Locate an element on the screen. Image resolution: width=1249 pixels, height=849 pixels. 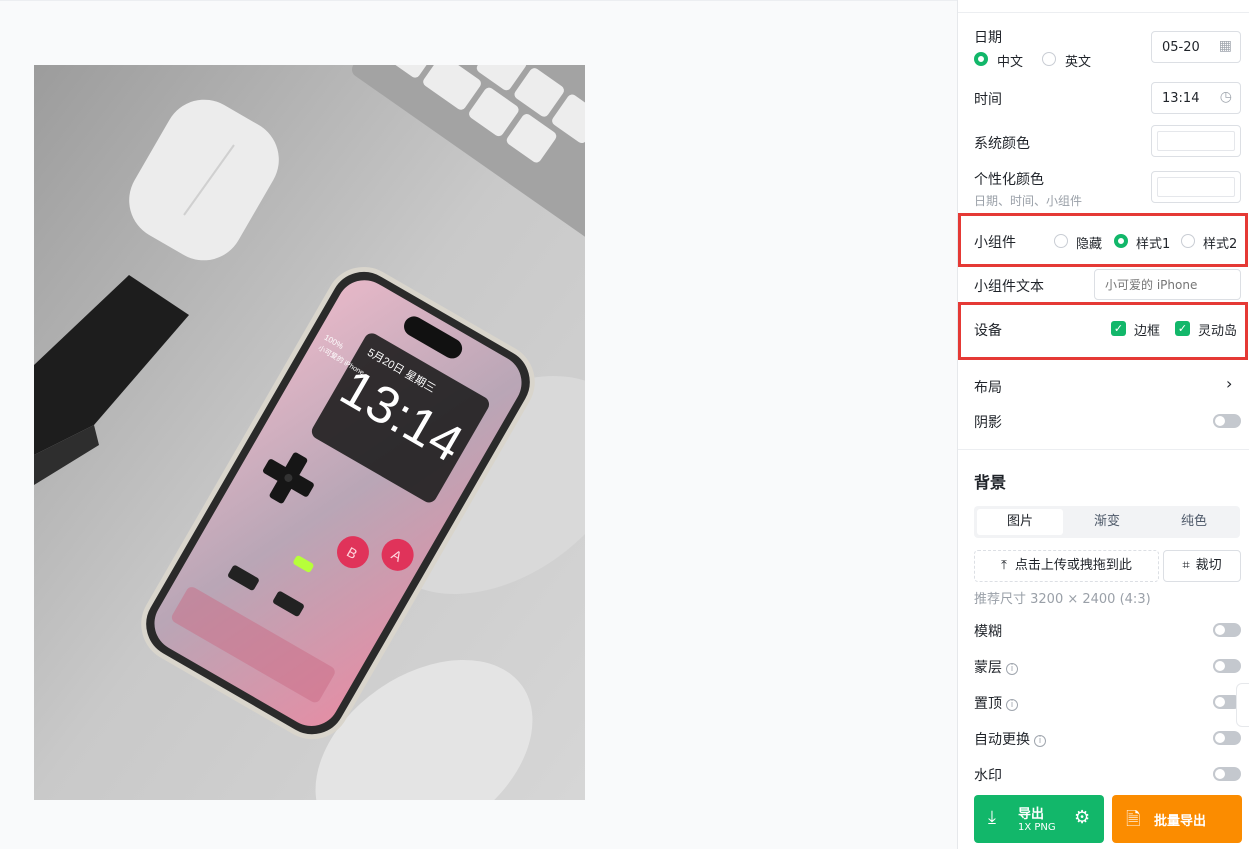
date-picker: 05-20 ▦ is located at coordinates (1196, 47).